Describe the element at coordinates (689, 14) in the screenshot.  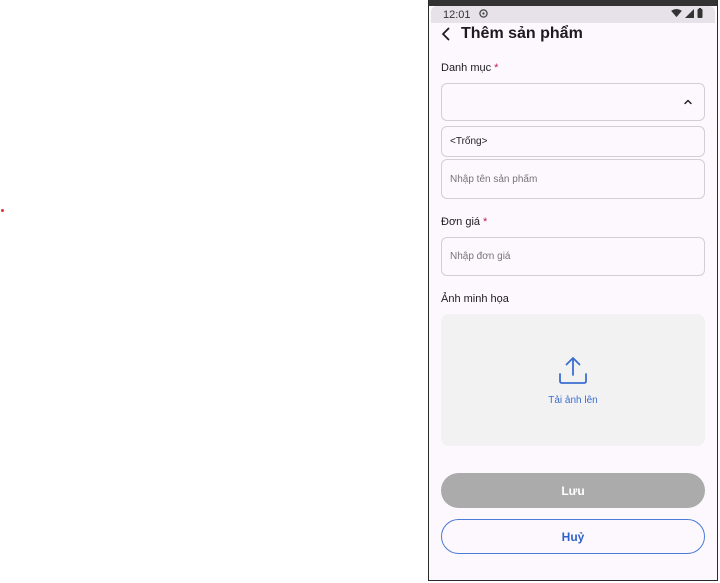
I see `signal-icon` at that location.